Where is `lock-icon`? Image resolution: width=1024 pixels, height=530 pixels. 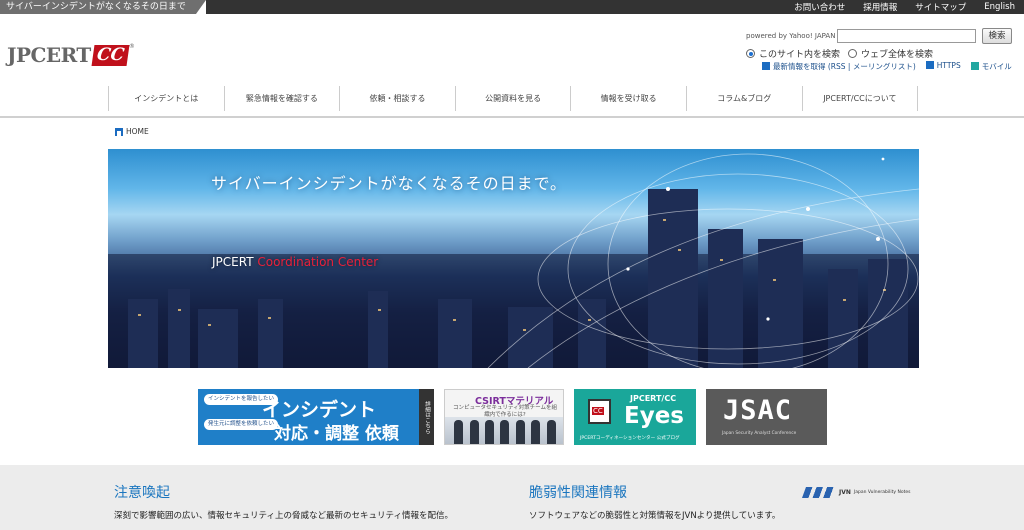 lock-icon is located at coordinates (929, 65).